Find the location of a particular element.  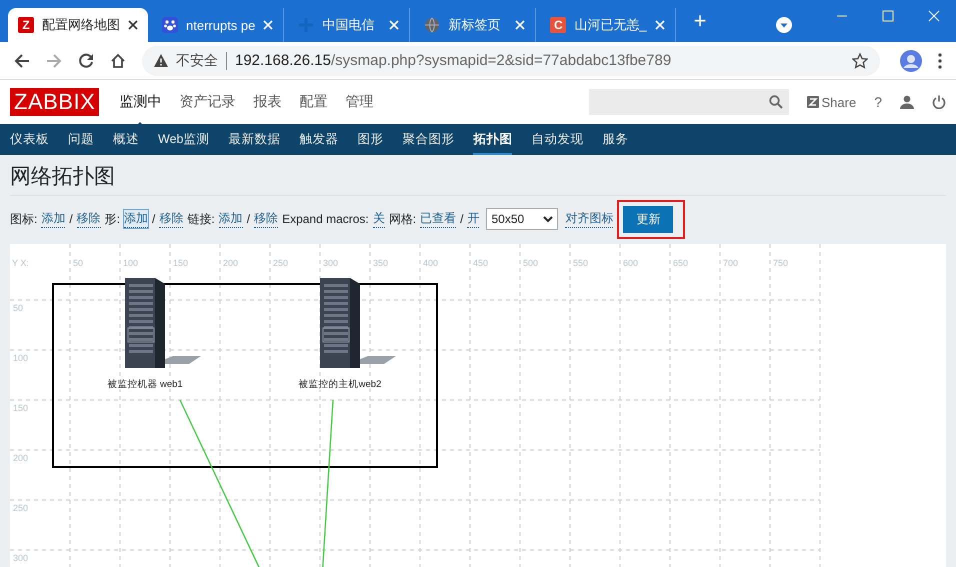

submenu-item: Web监测 is located at coordinates (184, 139).